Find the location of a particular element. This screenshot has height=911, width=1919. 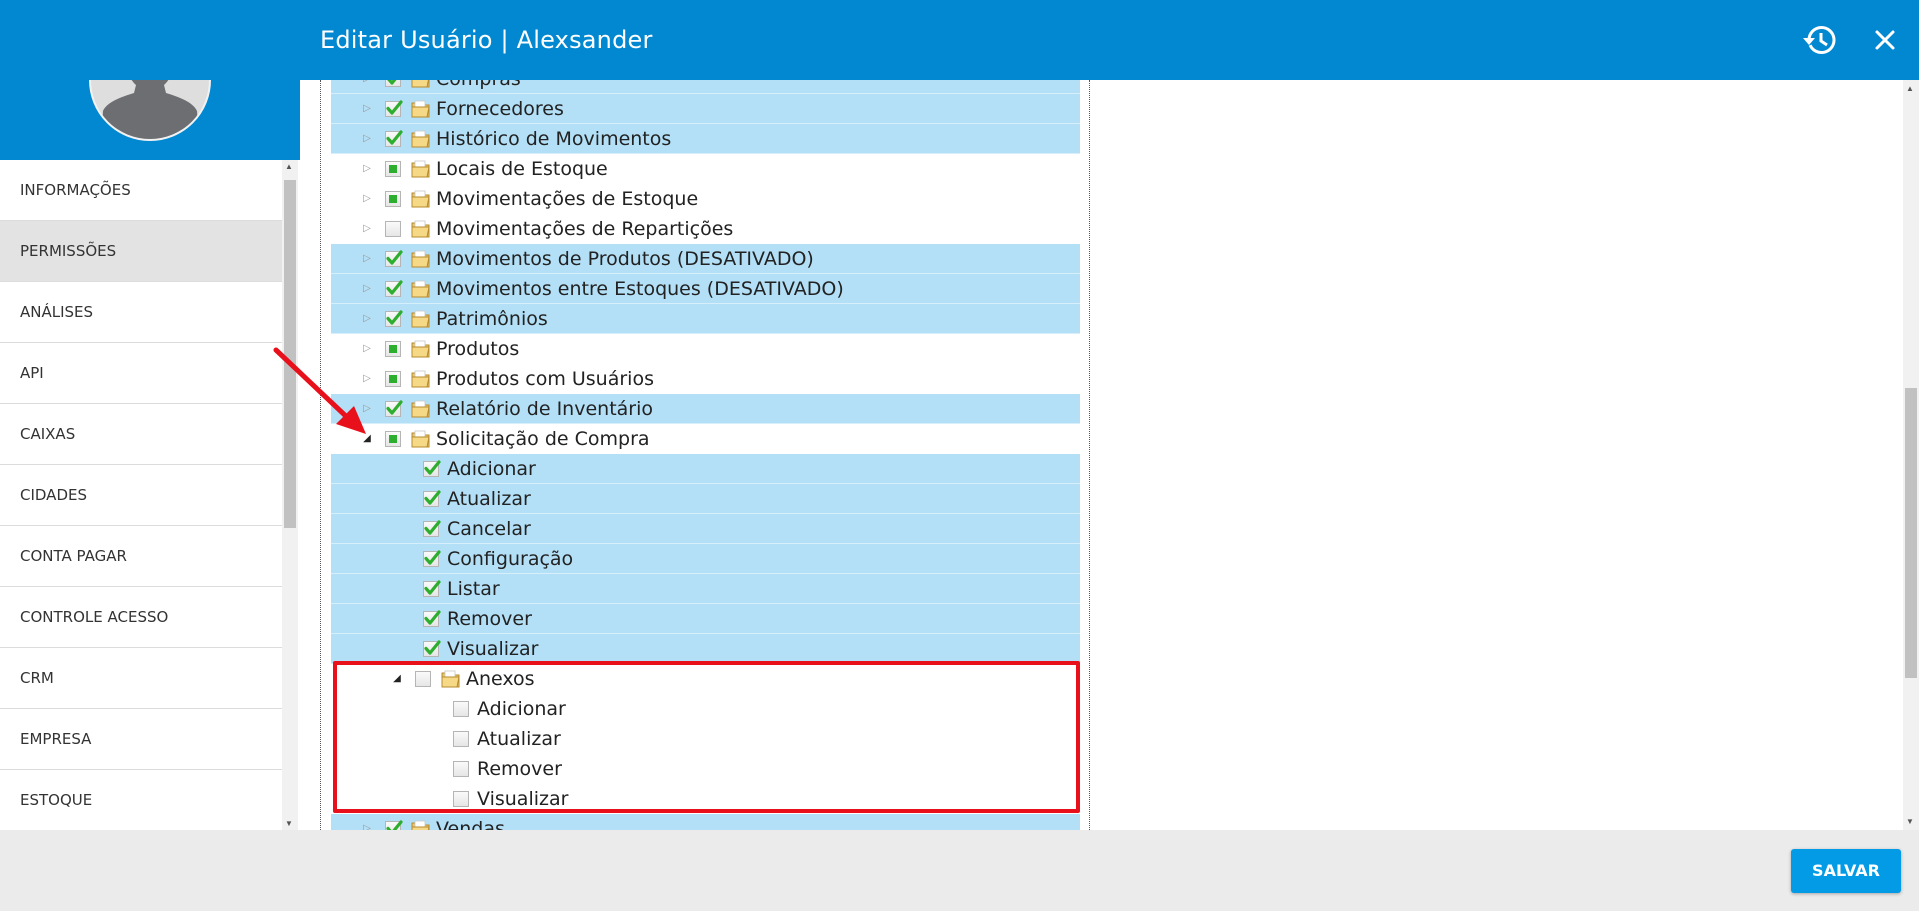

sidebar-item-crm: CRM is located at coordinates (141, 678).